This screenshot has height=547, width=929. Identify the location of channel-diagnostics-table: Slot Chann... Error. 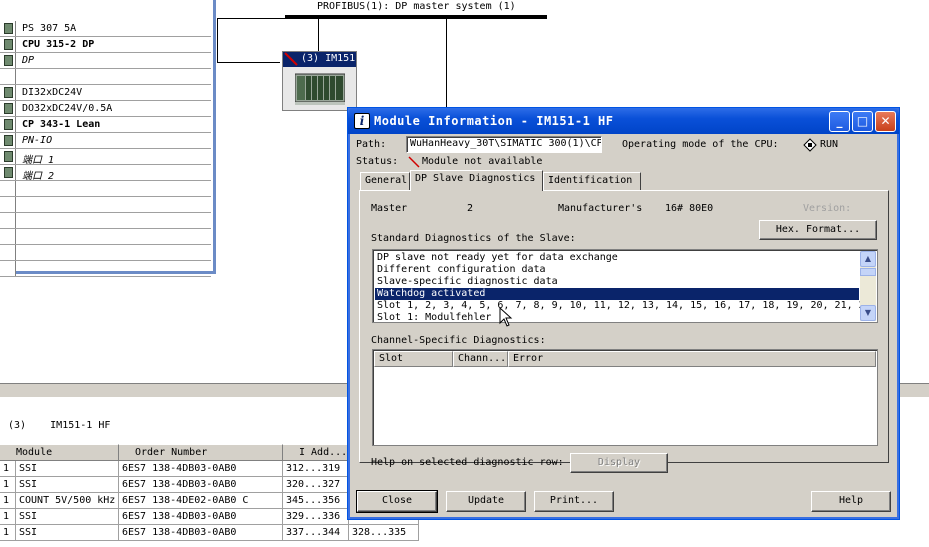
(625, 397).